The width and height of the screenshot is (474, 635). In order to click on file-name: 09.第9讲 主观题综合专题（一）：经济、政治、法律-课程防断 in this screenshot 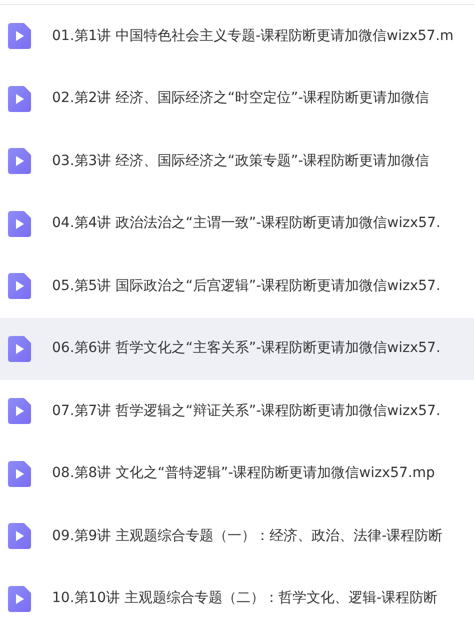, I will do `click(247, 536)`.